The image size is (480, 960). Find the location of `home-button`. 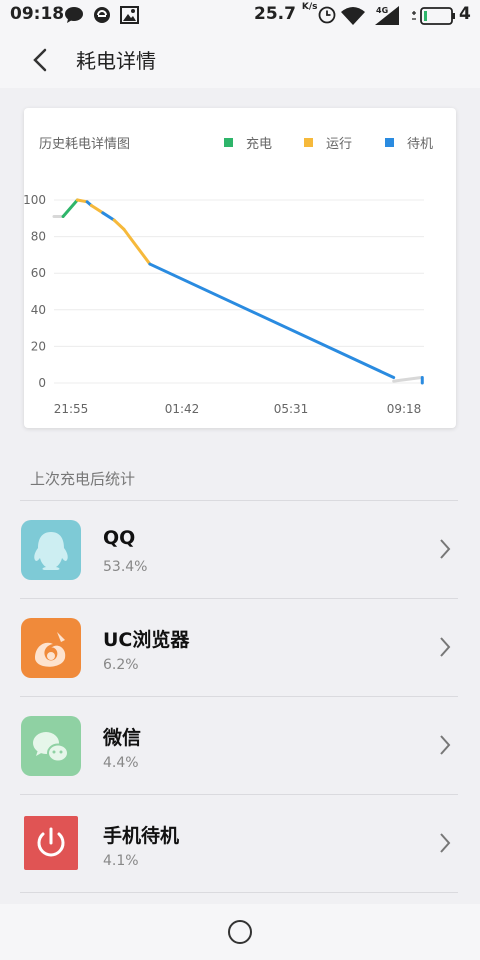

home-button is located at coordinates (240, 932).